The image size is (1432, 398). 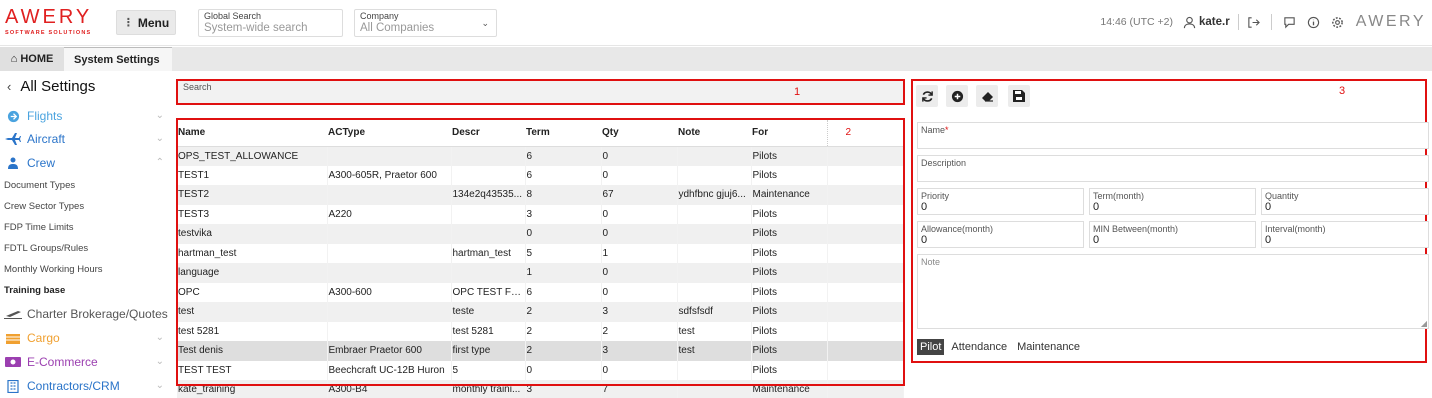 I want to click on quantity-value: 0, so click(x=1268, y=207).